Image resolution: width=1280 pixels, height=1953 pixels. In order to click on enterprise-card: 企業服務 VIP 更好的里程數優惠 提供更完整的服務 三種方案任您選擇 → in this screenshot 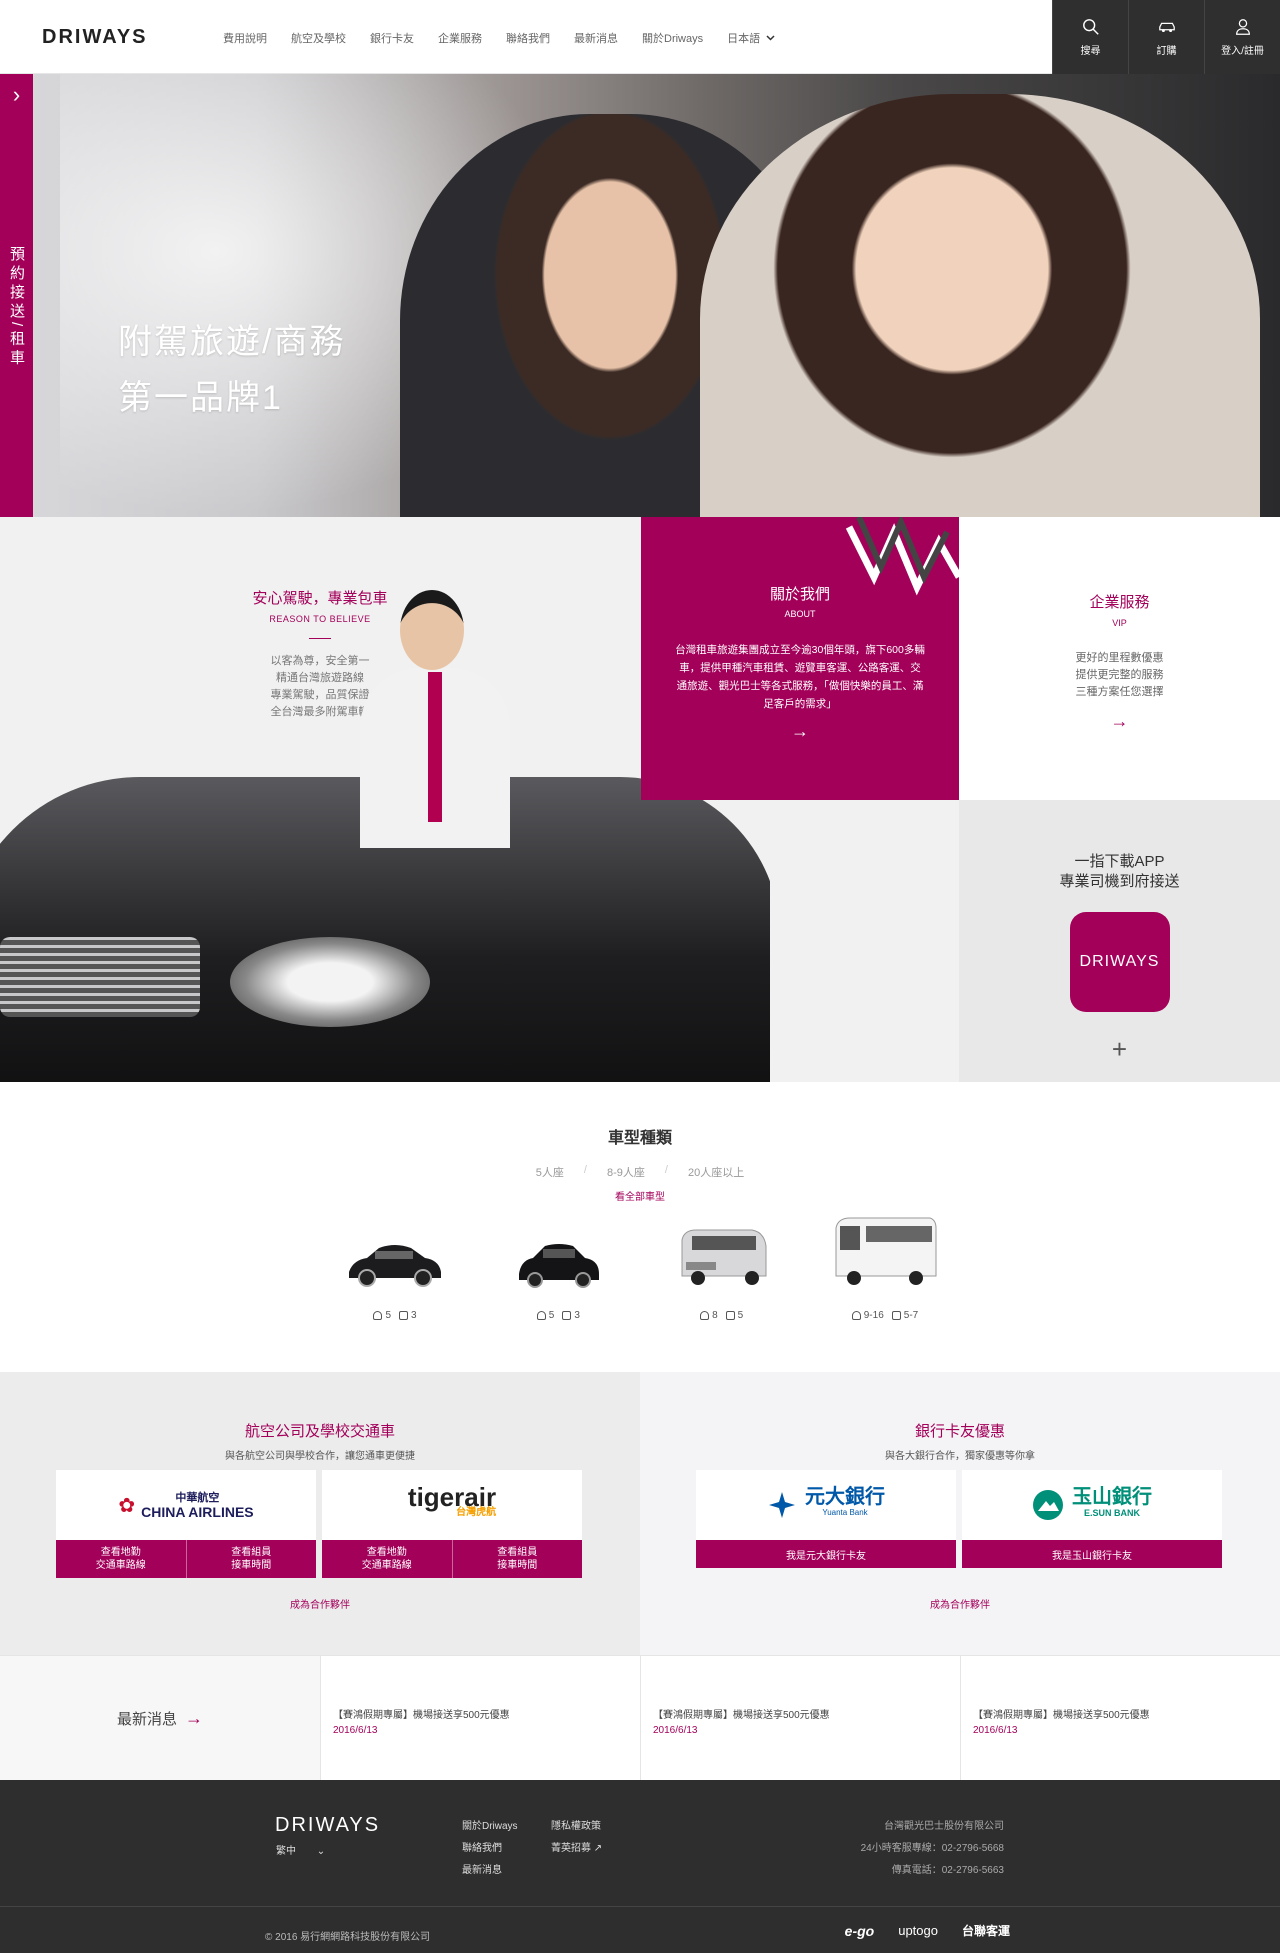, I will do `click(1119, 658)`.